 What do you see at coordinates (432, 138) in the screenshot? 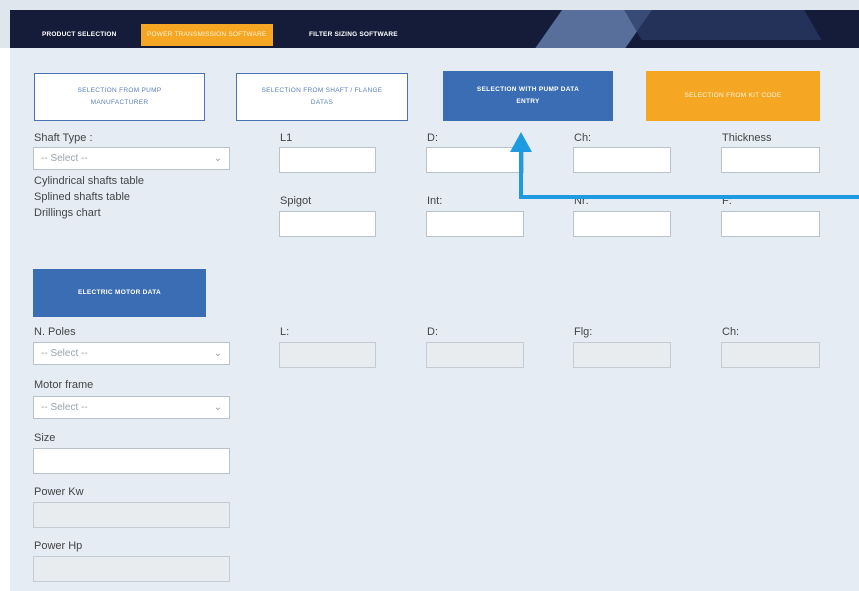
I see `d-label: D:` at bounding box center [432, 138].